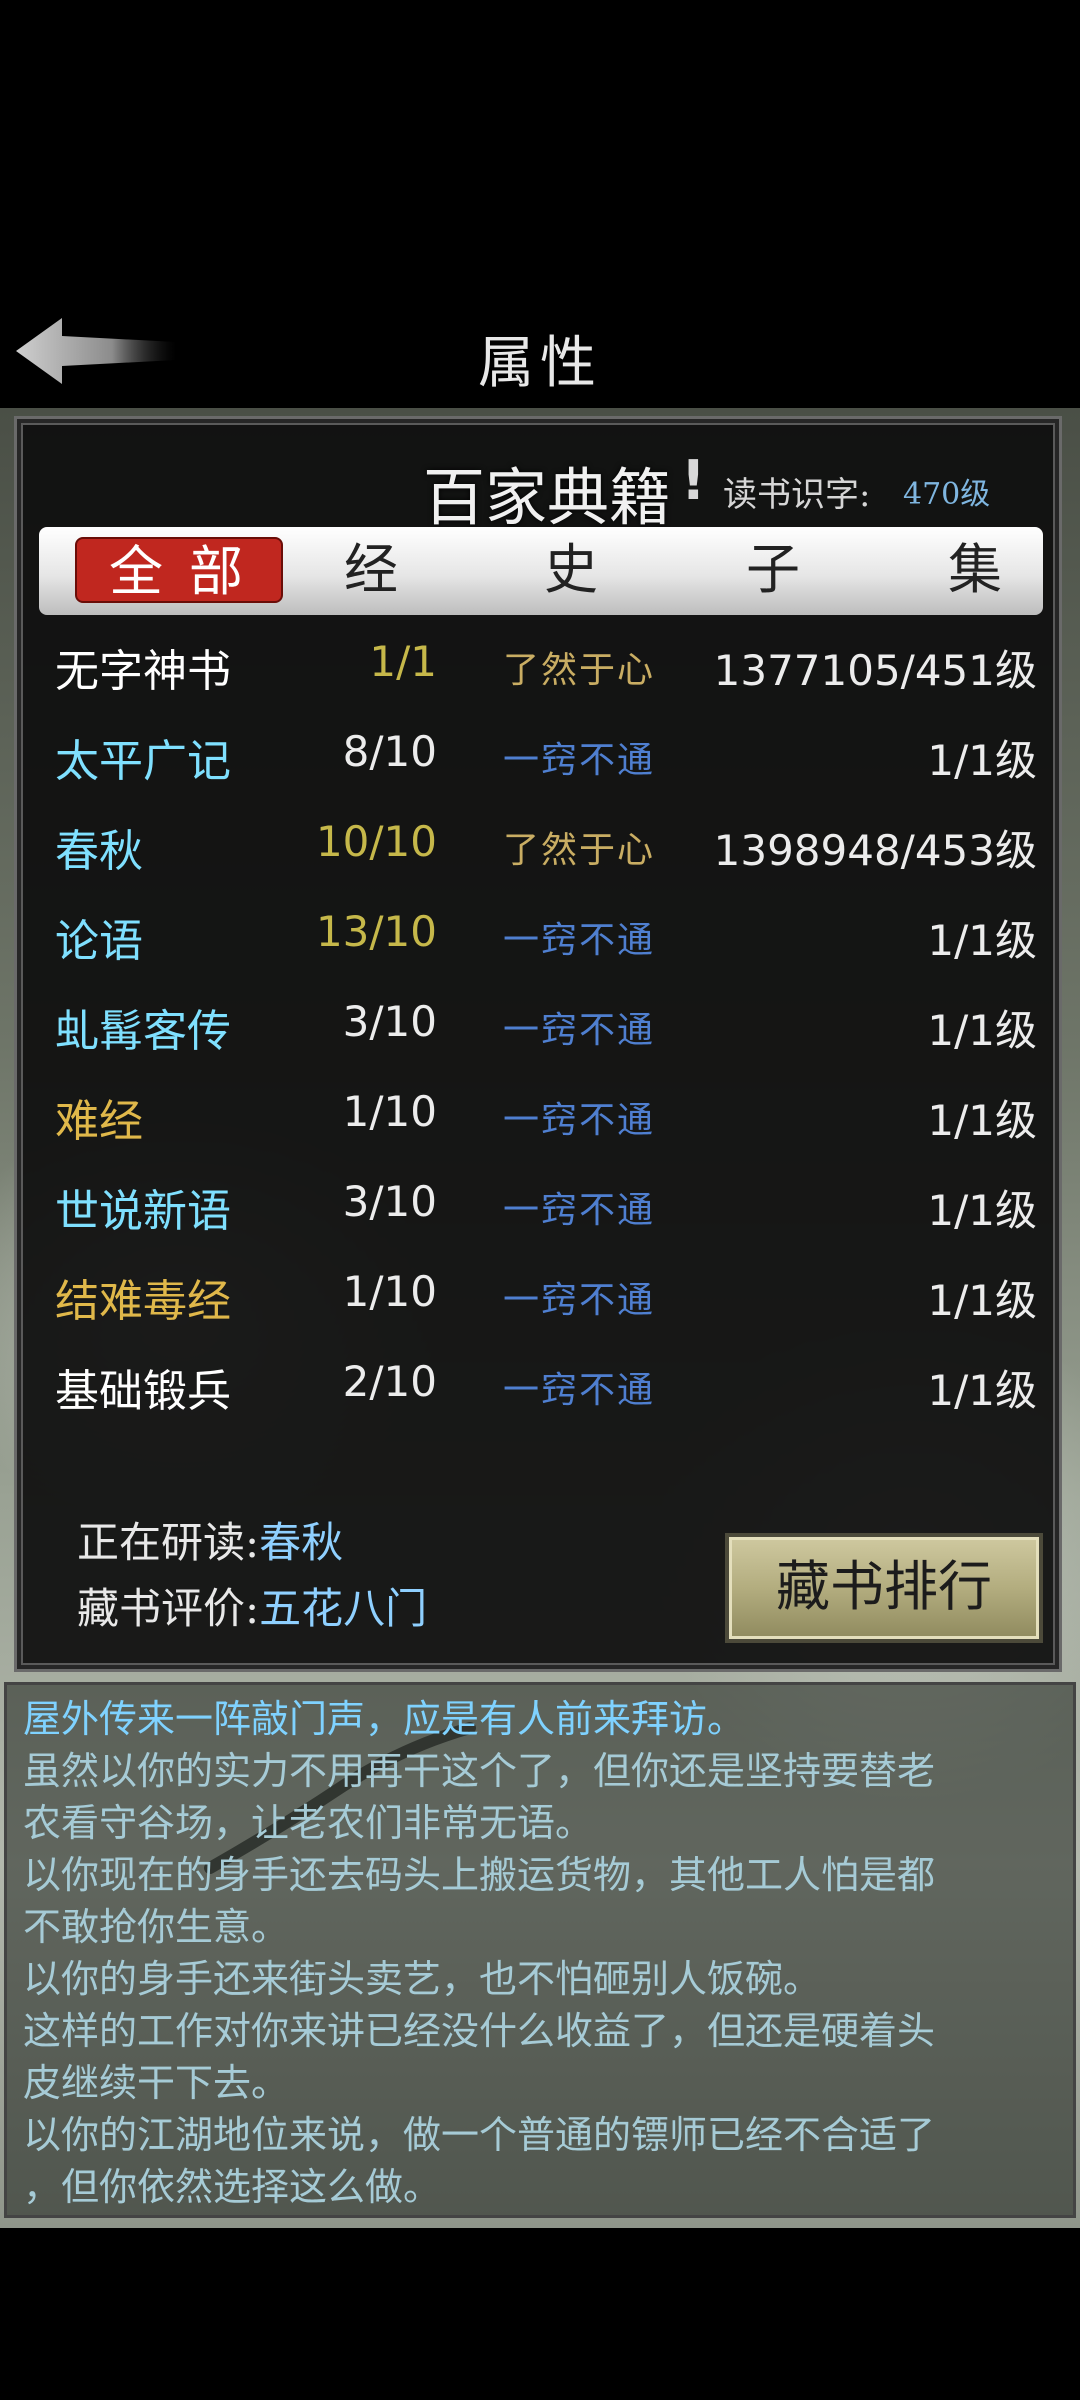  Describe the element at coordinates (99, 941) in the screenshot. I see `book-name: 论语` at that location.